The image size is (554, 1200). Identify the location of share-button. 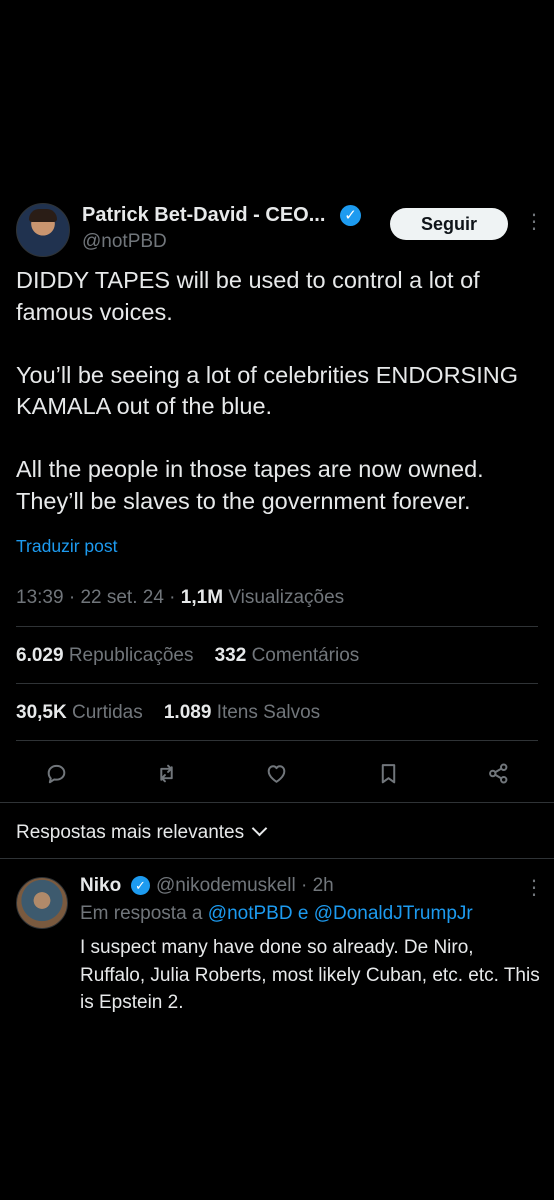
(498, 773).